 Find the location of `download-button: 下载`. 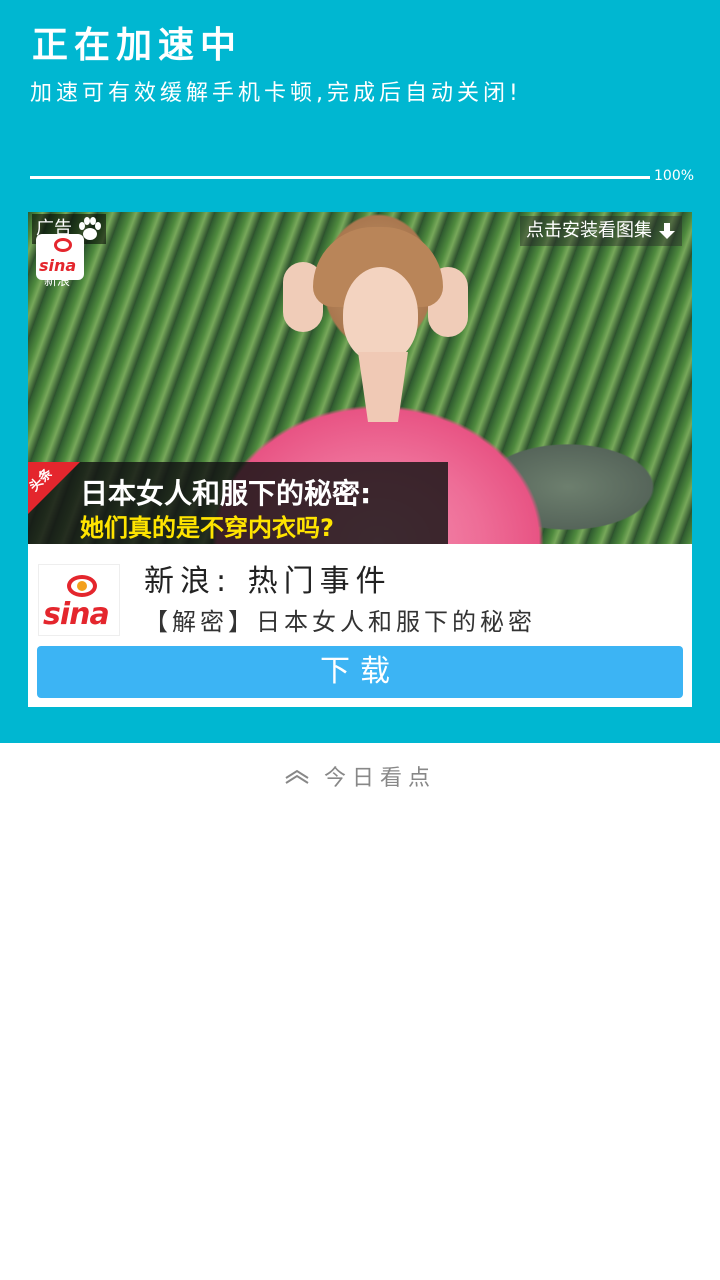

download-button: 下载 is located at coordinates (360, 672).